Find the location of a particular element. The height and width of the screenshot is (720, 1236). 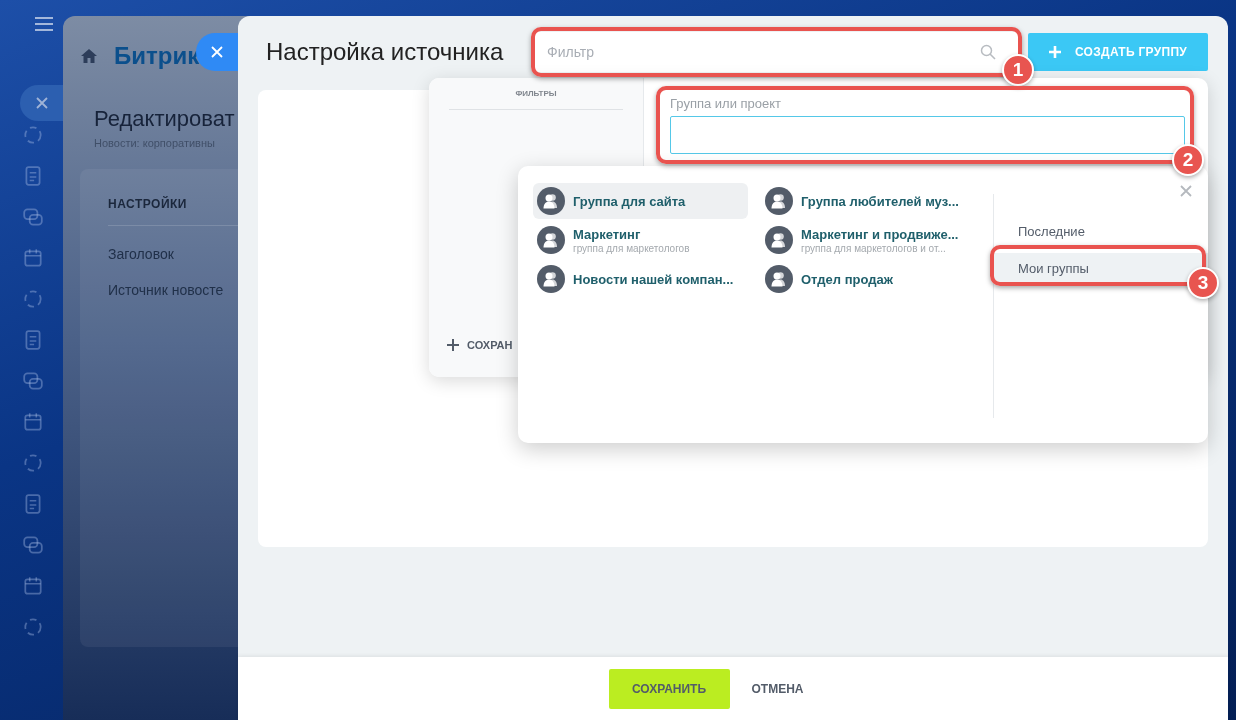

search-icon is located at coordinates (988, 52).